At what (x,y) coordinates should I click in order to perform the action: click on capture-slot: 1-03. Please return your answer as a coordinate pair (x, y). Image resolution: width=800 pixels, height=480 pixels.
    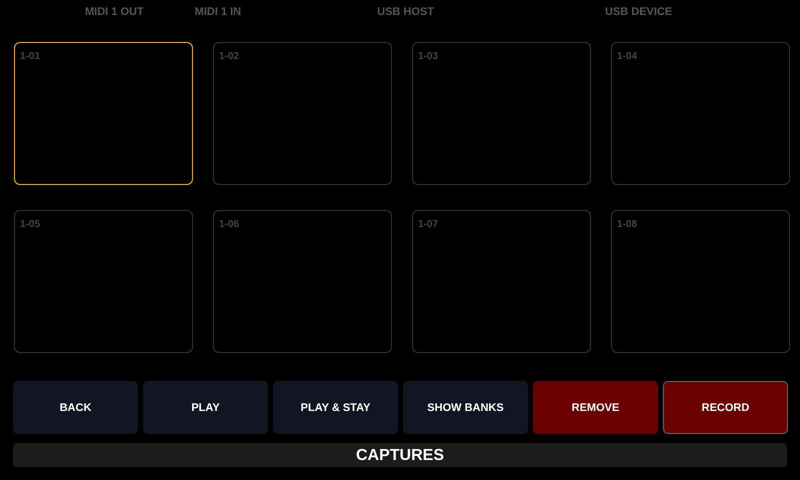
    Looking at the image, I should click on (501, 113).